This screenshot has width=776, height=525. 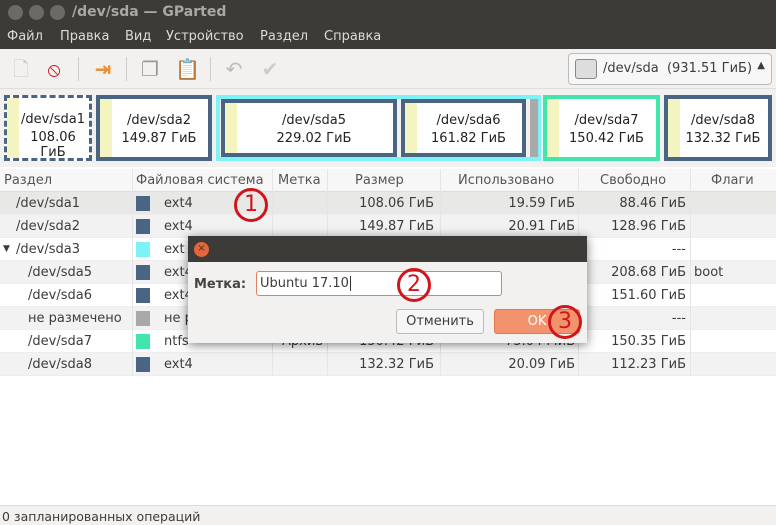 What do you see at coordinates (761, 65) in the screenshot?
I see `chevron-down-icon: ▲` at bounding box center [761, 65].